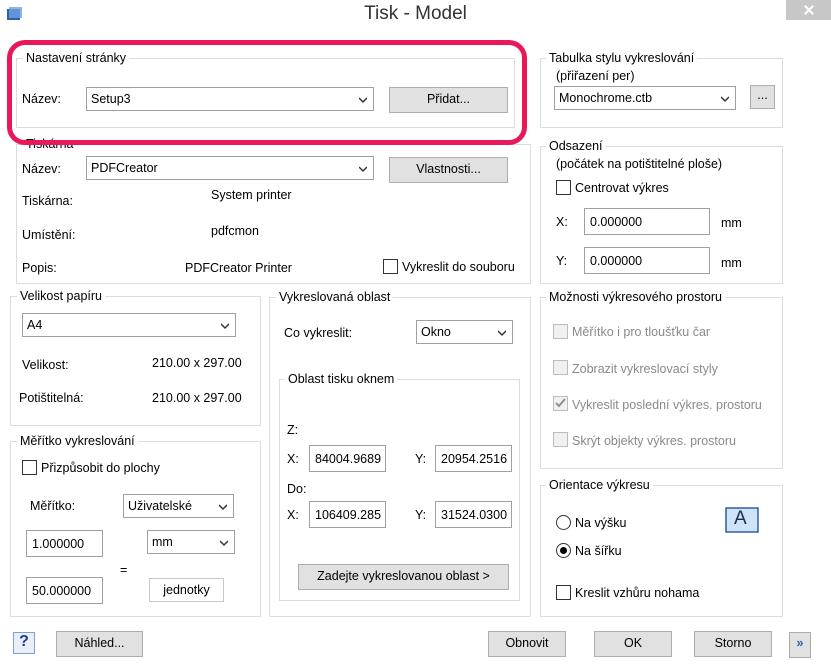 This screenshot has width=831, height=671. Describe the element at coordinates (473, 458) in the screenshot. I see `from-y-input: 20954.2516` at that location.